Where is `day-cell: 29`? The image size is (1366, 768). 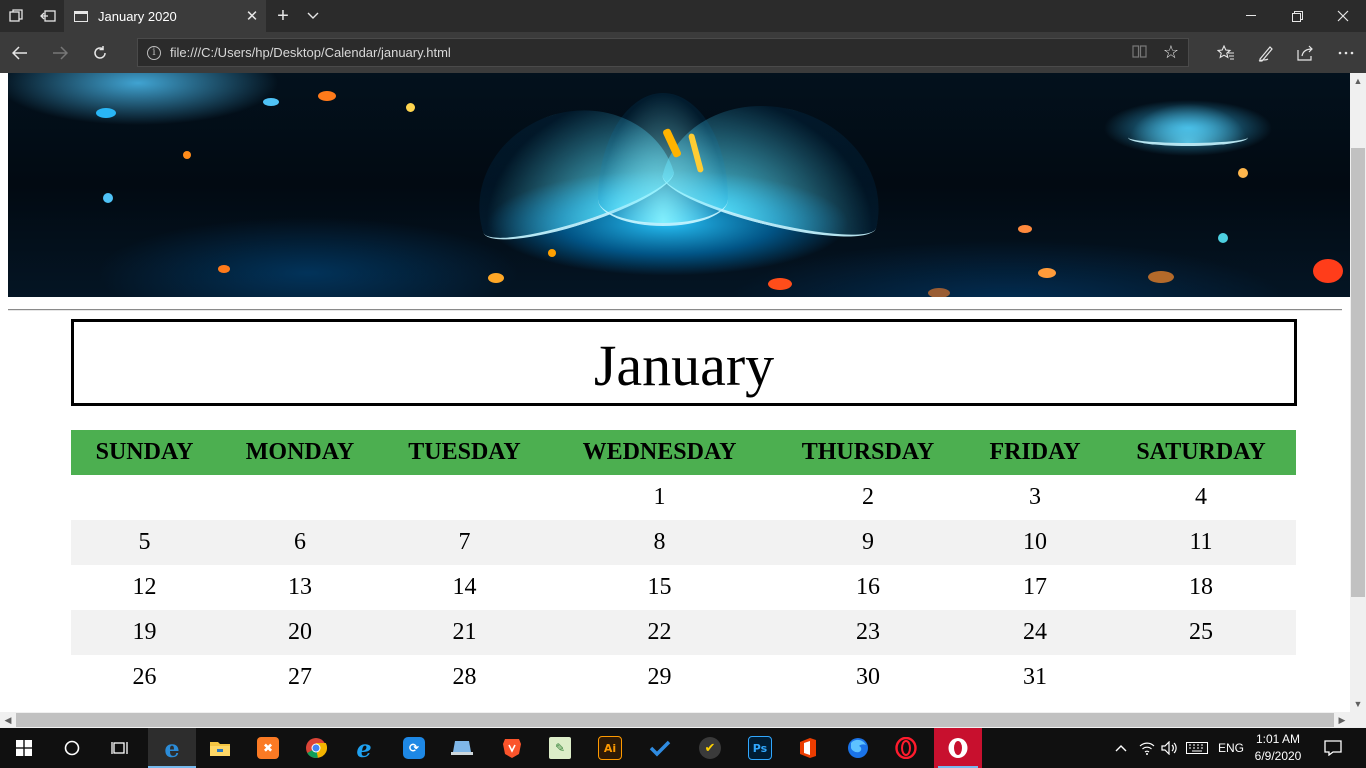
day-cell: 29 is located at coordinates (659, 677).